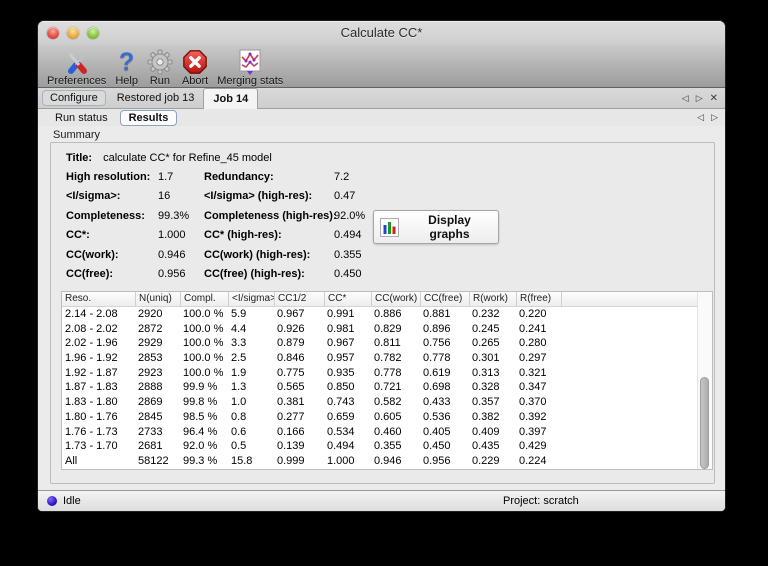  Describe the element at coordinates (533, 328) in the screenshot. I see `table-cell: 0.241` at that location.